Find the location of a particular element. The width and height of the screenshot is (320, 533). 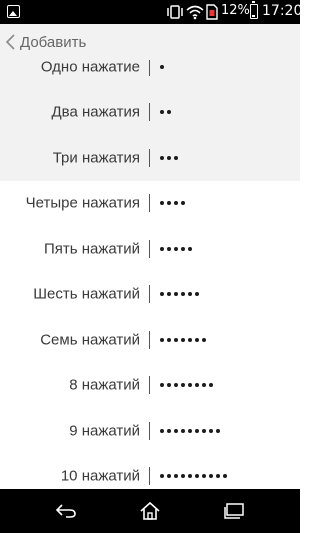

back-button: Добавить is located at coordinates (45, 42).